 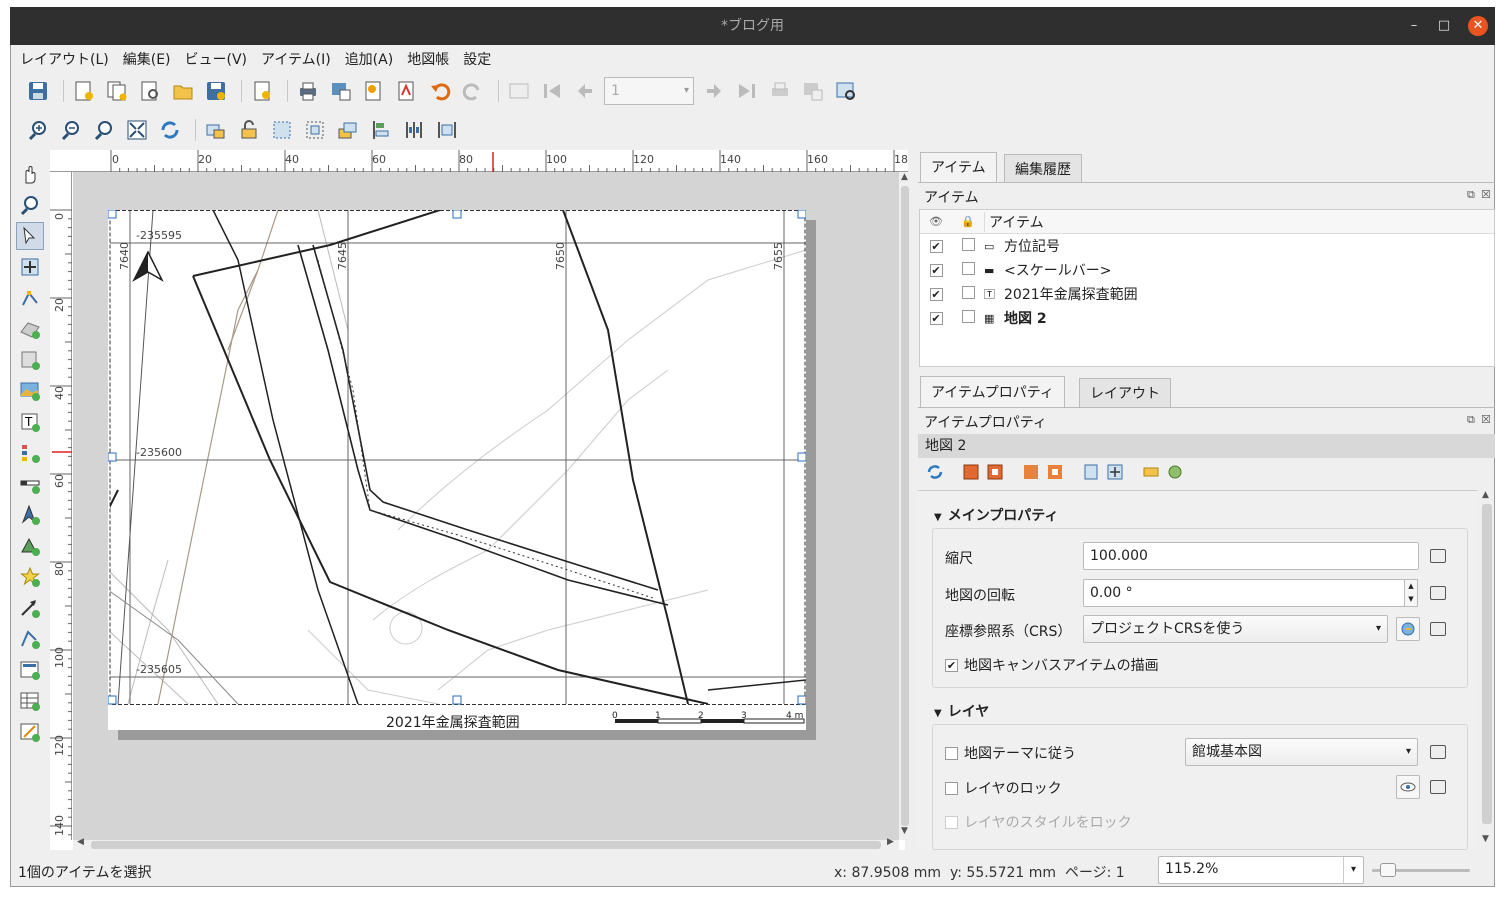 I want to click on menu-item: アイテム(I), so click(x=296, y=59).